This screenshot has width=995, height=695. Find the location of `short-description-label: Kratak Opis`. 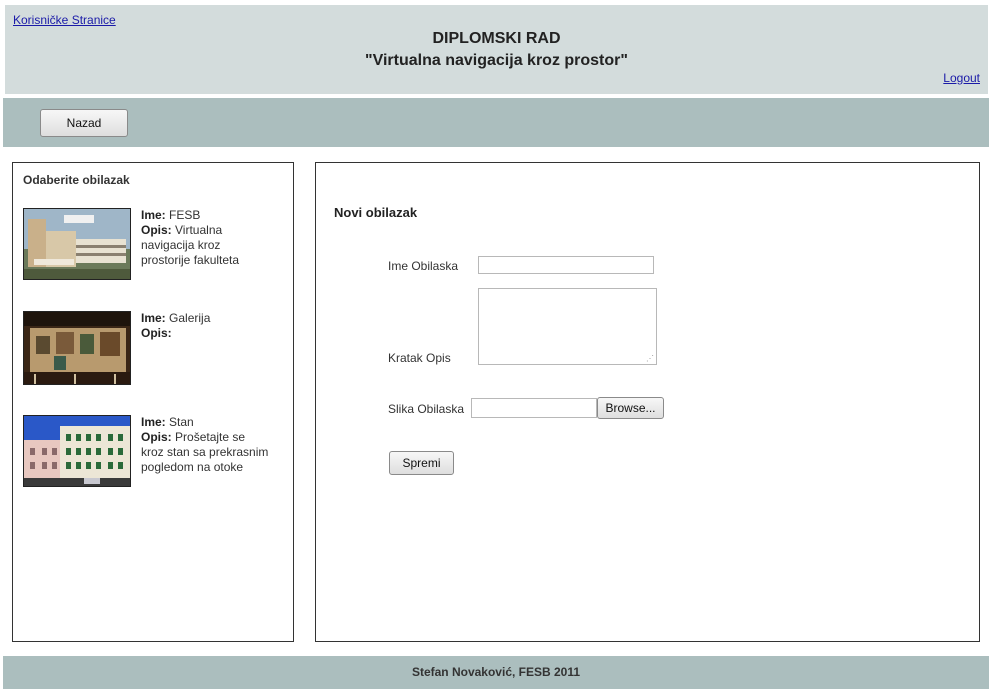

short-description-label: Kratak Opis is located at coordinates (419, 358).